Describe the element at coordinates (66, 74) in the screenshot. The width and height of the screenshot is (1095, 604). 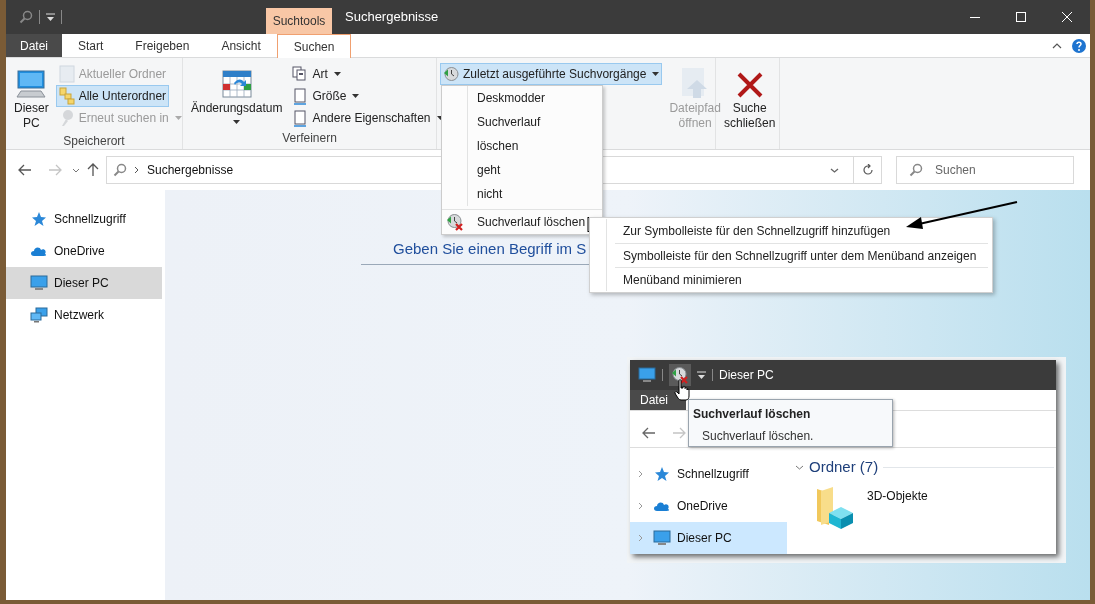
I see `folder-icon` at that location.